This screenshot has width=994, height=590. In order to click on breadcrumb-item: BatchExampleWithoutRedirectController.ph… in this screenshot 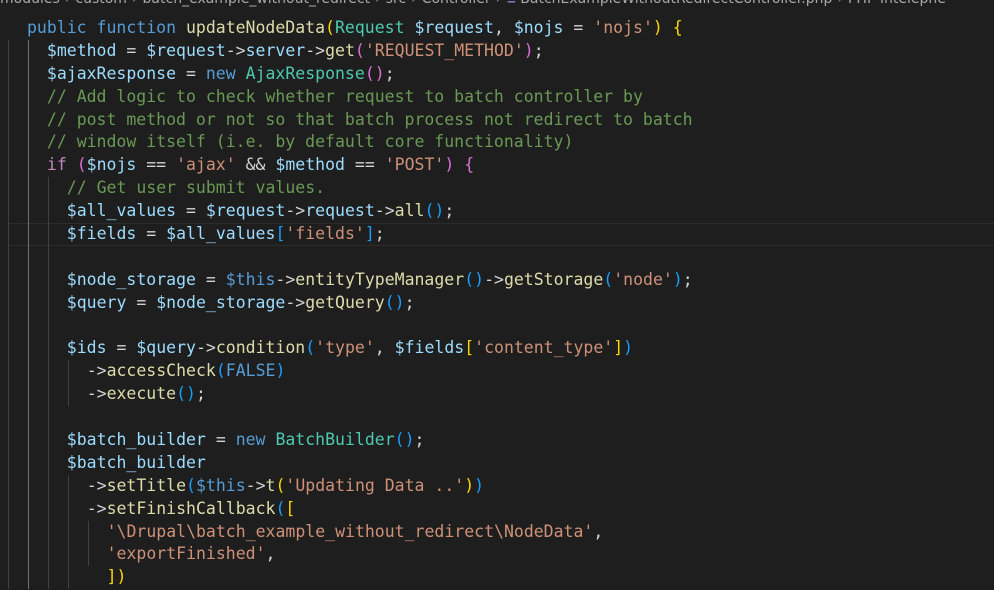, I will do `click(676, 4)`.